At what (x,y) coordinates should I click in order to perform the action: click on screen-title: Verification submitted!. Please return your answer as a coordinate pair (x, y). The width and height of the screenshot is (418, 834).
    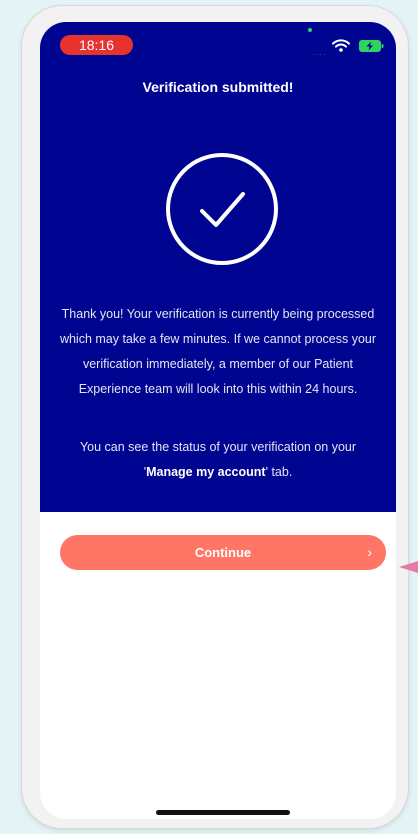
    Looking at the image, I should click on (218, 87).